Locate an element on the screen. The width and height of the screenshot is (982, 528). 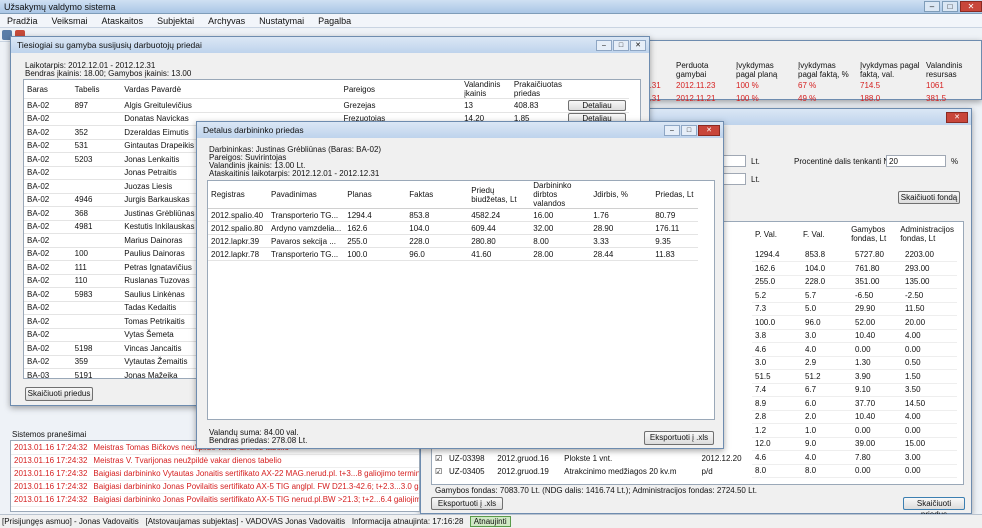
menu-item: Archyvas is located at coordinates (226, 21).